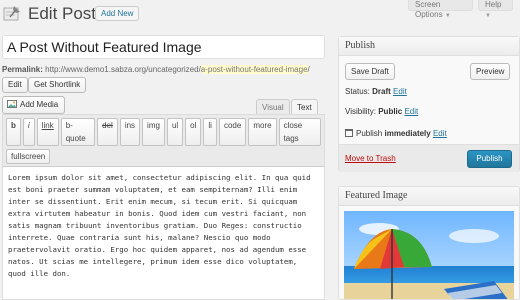 Image resolution: width=520 pixels, height=300 pixels. I want to click on post-title-input: A Post Without Featured Image, so click(163, 47).